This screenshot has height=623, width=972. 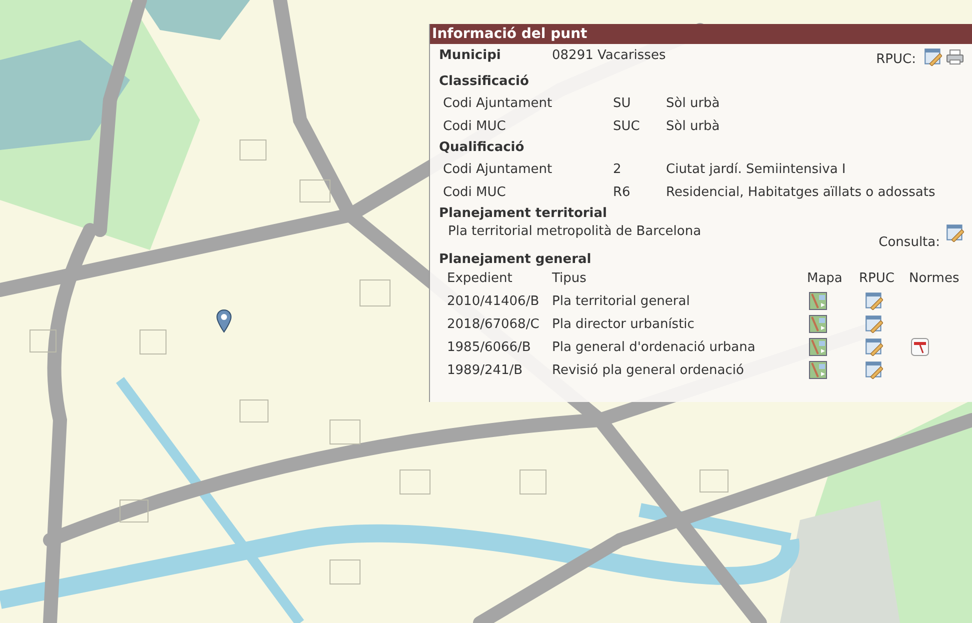 What do you see at coordinates (617, 170) in the screenshot?
I see `code-value: 2` at bounding box center [617, 170].